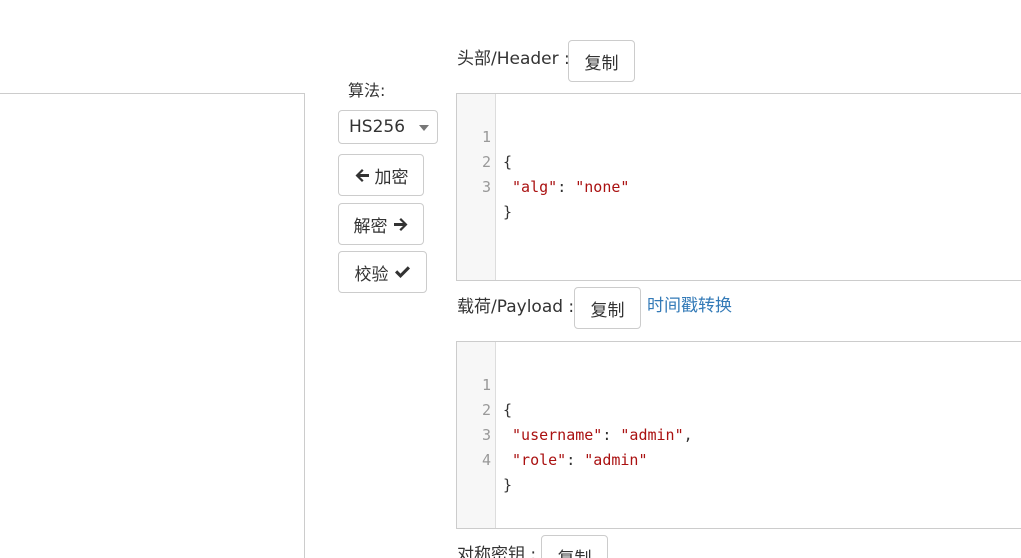 The height and width of the screenshot is (558, 1021). I want to click on decrypt-label: 解密, so click(370, 226).